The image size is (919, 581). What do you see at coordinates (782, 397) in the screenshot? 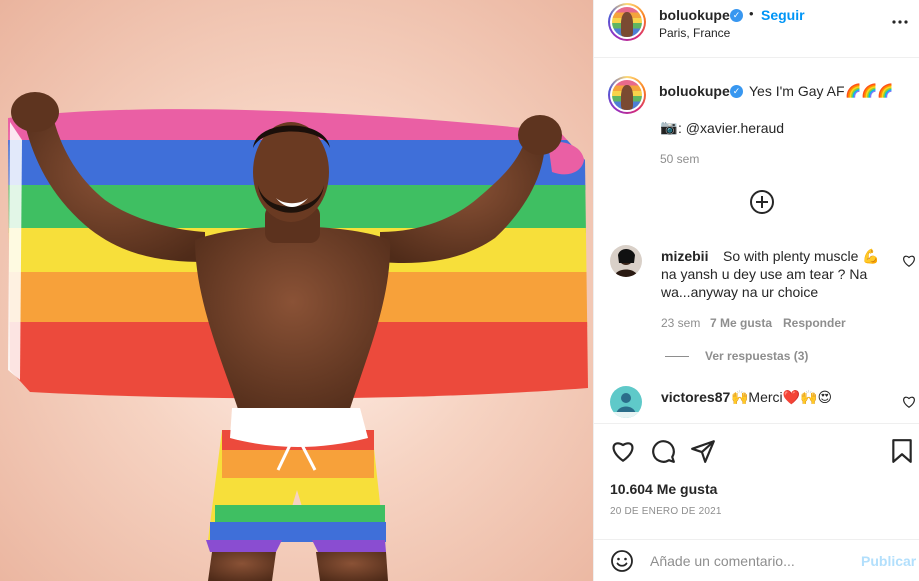
I see `comment-text: 🙌Merci❤️🙌😍` at bounding box center [782, 397].